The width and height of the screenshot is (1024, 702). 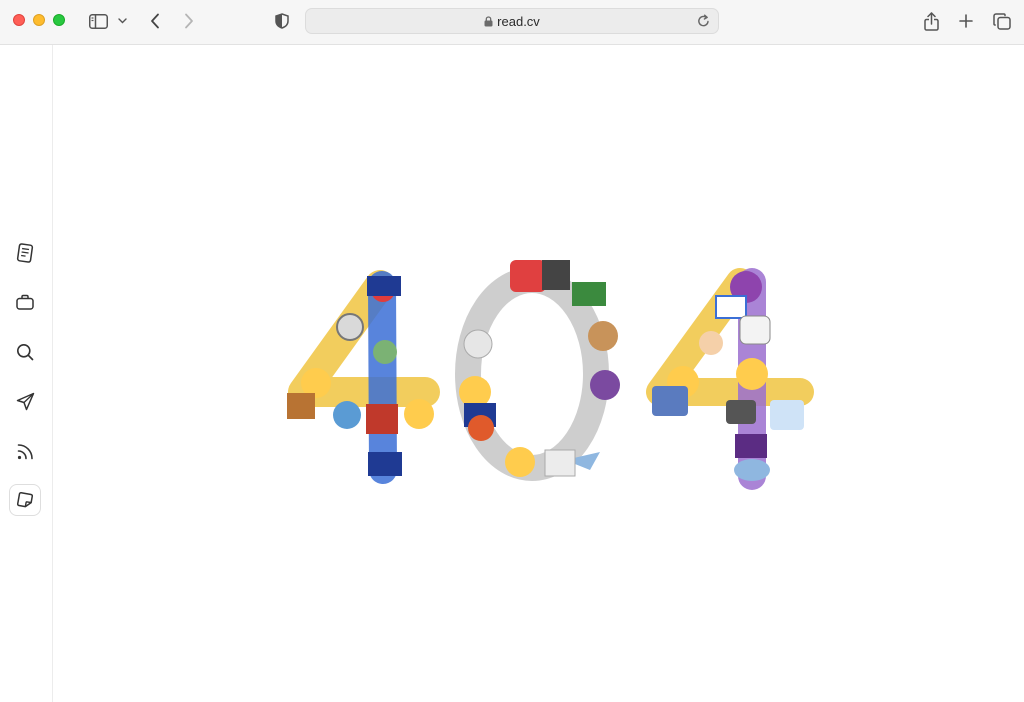 What do you see at coordinates (730, 379) in the screenshot?
I see `digit-four-right` at bounding box center [730, 379].